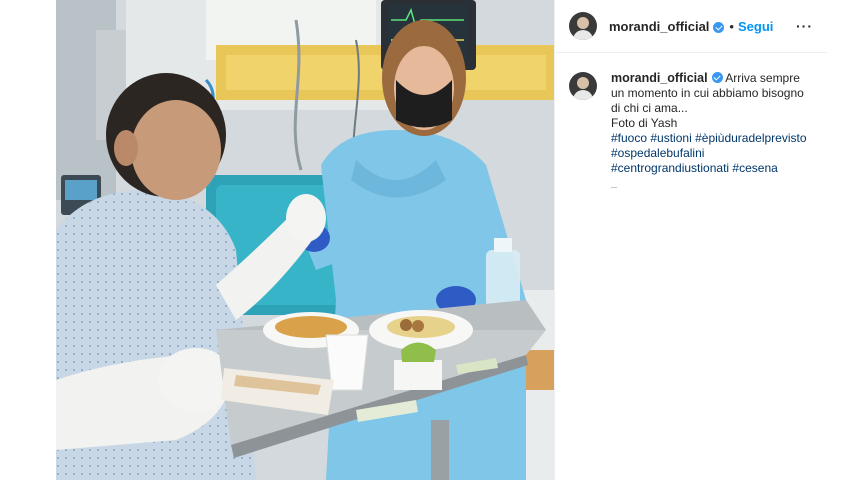  Describe the element at coordinates (659, 26) in the screenshot. I see `header-username: morandi_official` at that location.